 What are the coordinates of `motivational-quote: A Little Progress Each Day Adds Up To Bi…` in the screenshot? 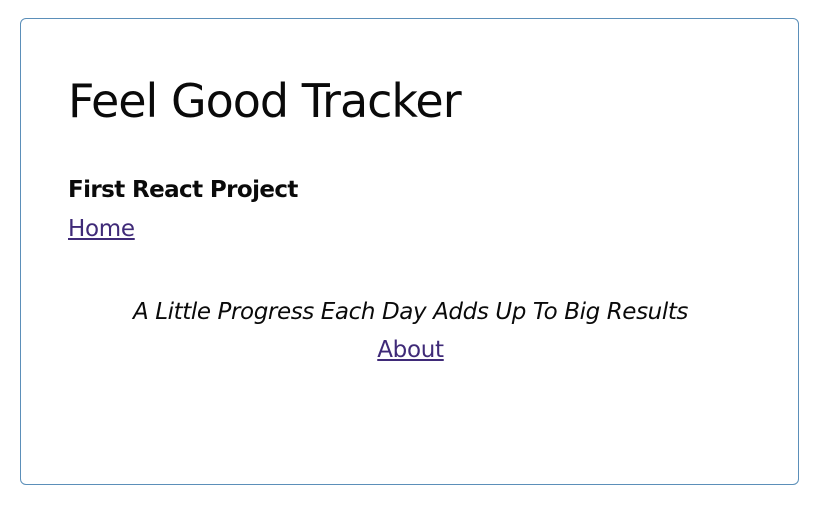 It's located at (410, 312).